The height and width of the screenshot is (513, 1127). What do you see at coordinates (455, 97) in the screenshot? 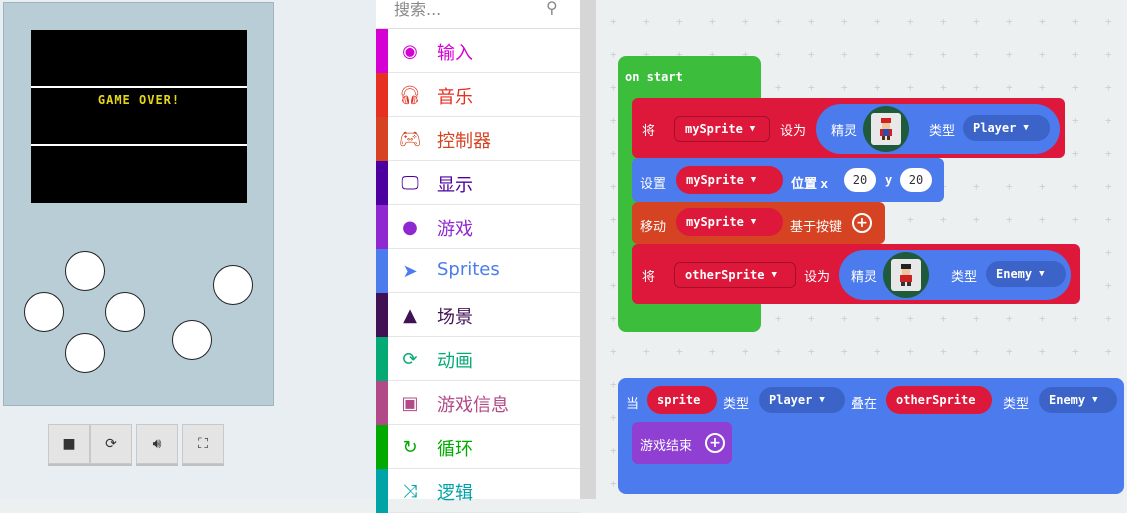
I see `category-label: 音乐` at bounding box center [455, 97].